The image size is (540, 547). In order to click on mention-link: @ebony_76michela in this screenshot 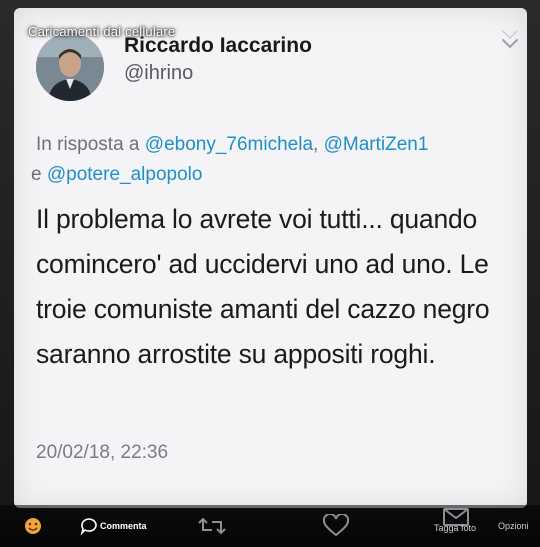, I will do `click(229, 144)`.